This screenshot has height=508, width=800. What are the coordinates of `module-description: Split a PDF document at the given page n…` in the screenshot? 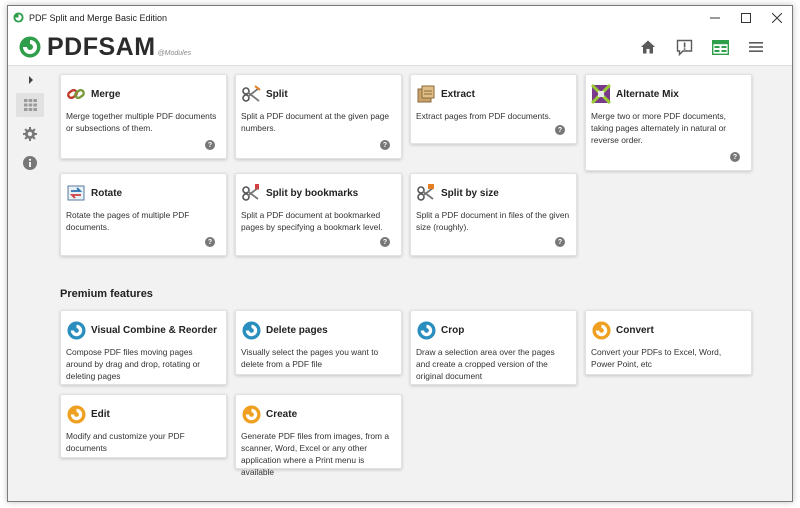 It's located at (315, 122).